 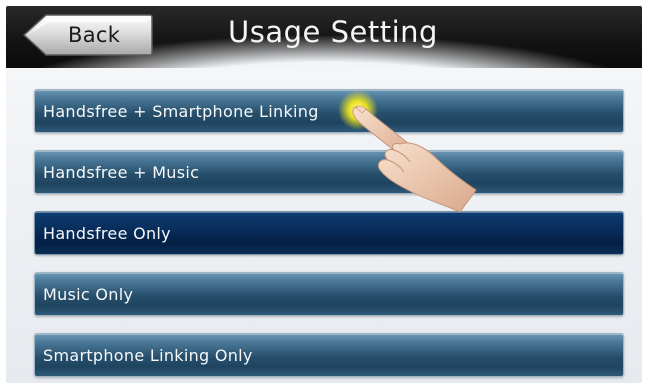 I want to click on option-label: Handsfree + Smartphone Linking, so click(x=181, y=111).